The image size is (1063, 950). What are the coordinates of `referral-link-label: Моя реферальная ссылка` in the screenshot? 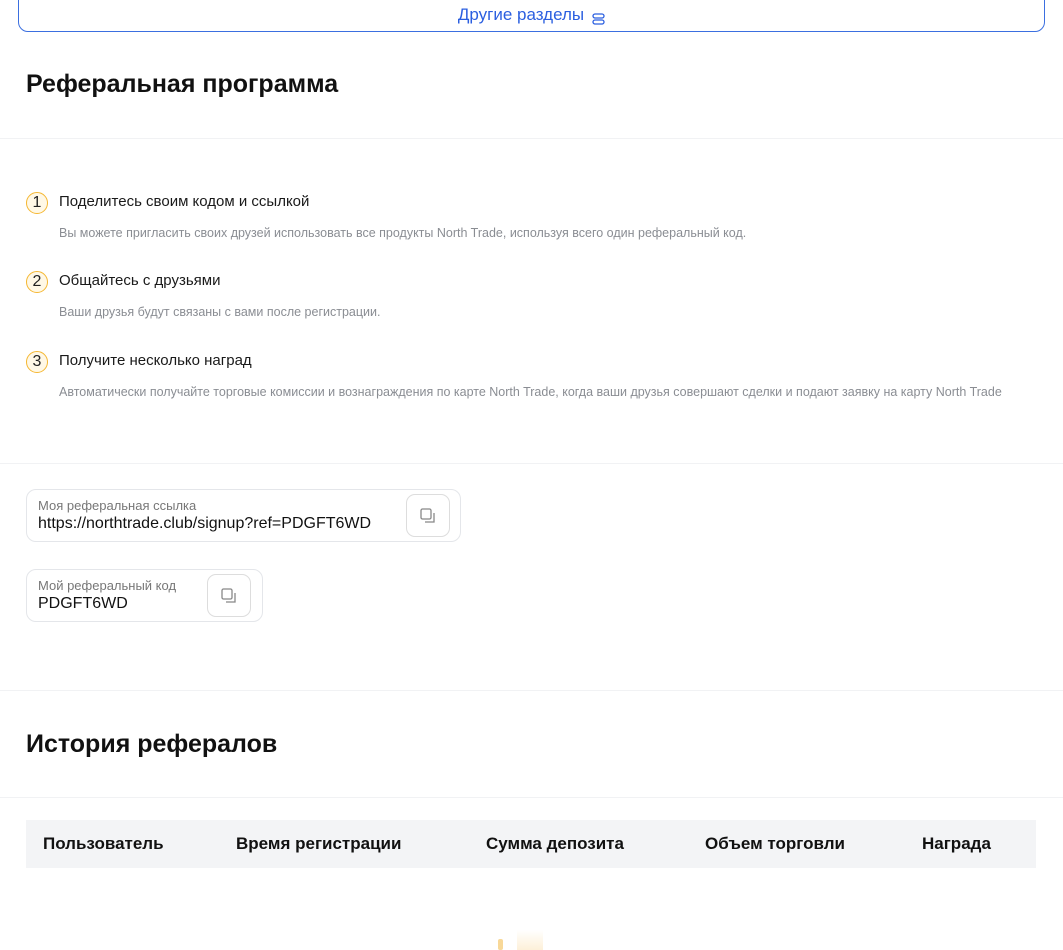 It's located at (117, 505).